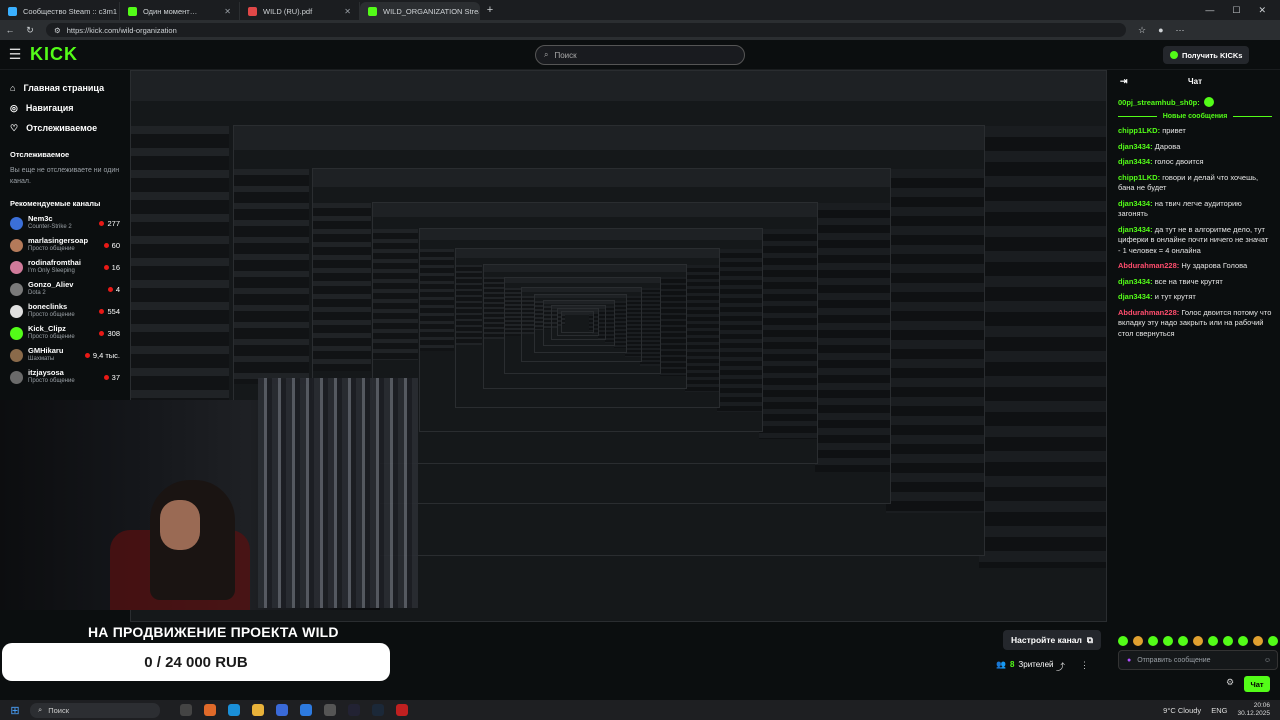  Describe the element at coordinates (490, 10) in the screenshot. I see `new-tab-button: +` at that location.